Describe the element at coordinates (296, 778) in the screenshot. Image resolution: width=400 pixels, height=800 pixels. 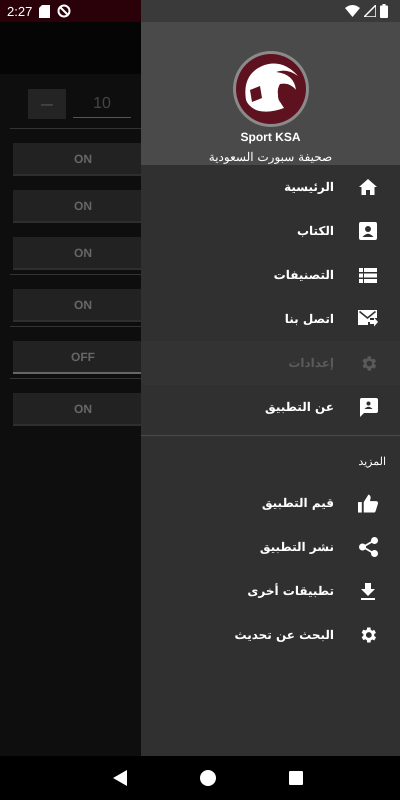
I see `recents-icon` at that location.